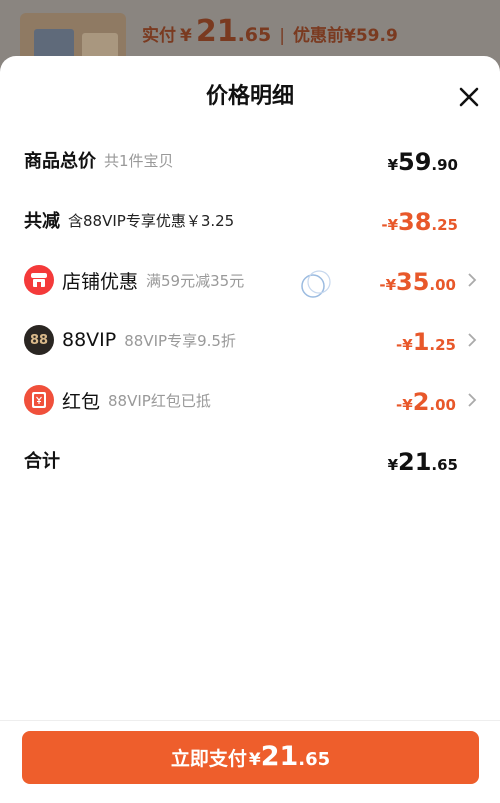 This screenshot has height=803, width=500. What do you see at coordinates (186, 36) in the screenshot?
I see `paid-yen: ¥` at bounding box center [186, 36].